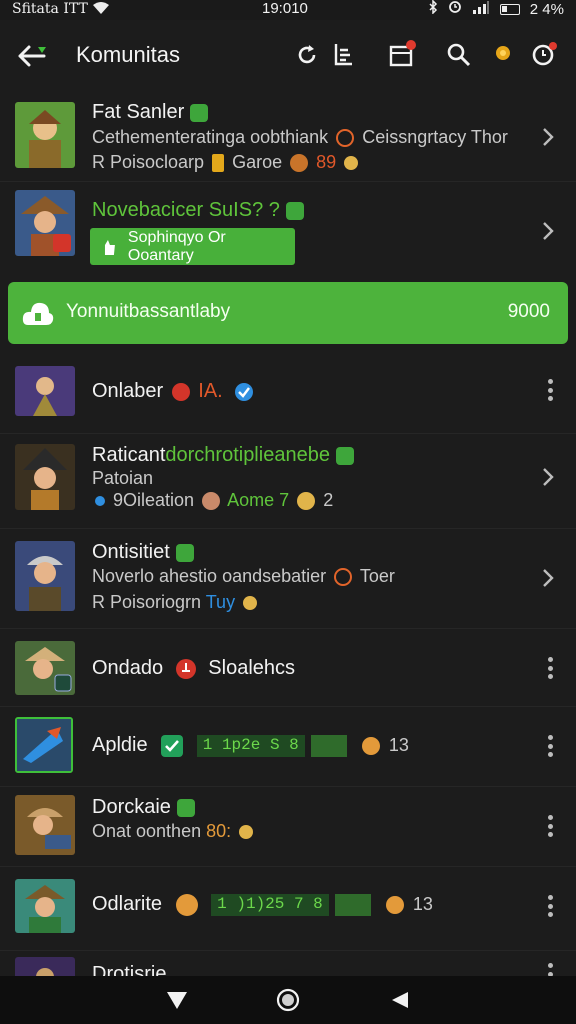 The height and width of the screenshot is (1024, 576). I want to click on row-meta: 9Oileation Aome 7 2, so click(212, 500).